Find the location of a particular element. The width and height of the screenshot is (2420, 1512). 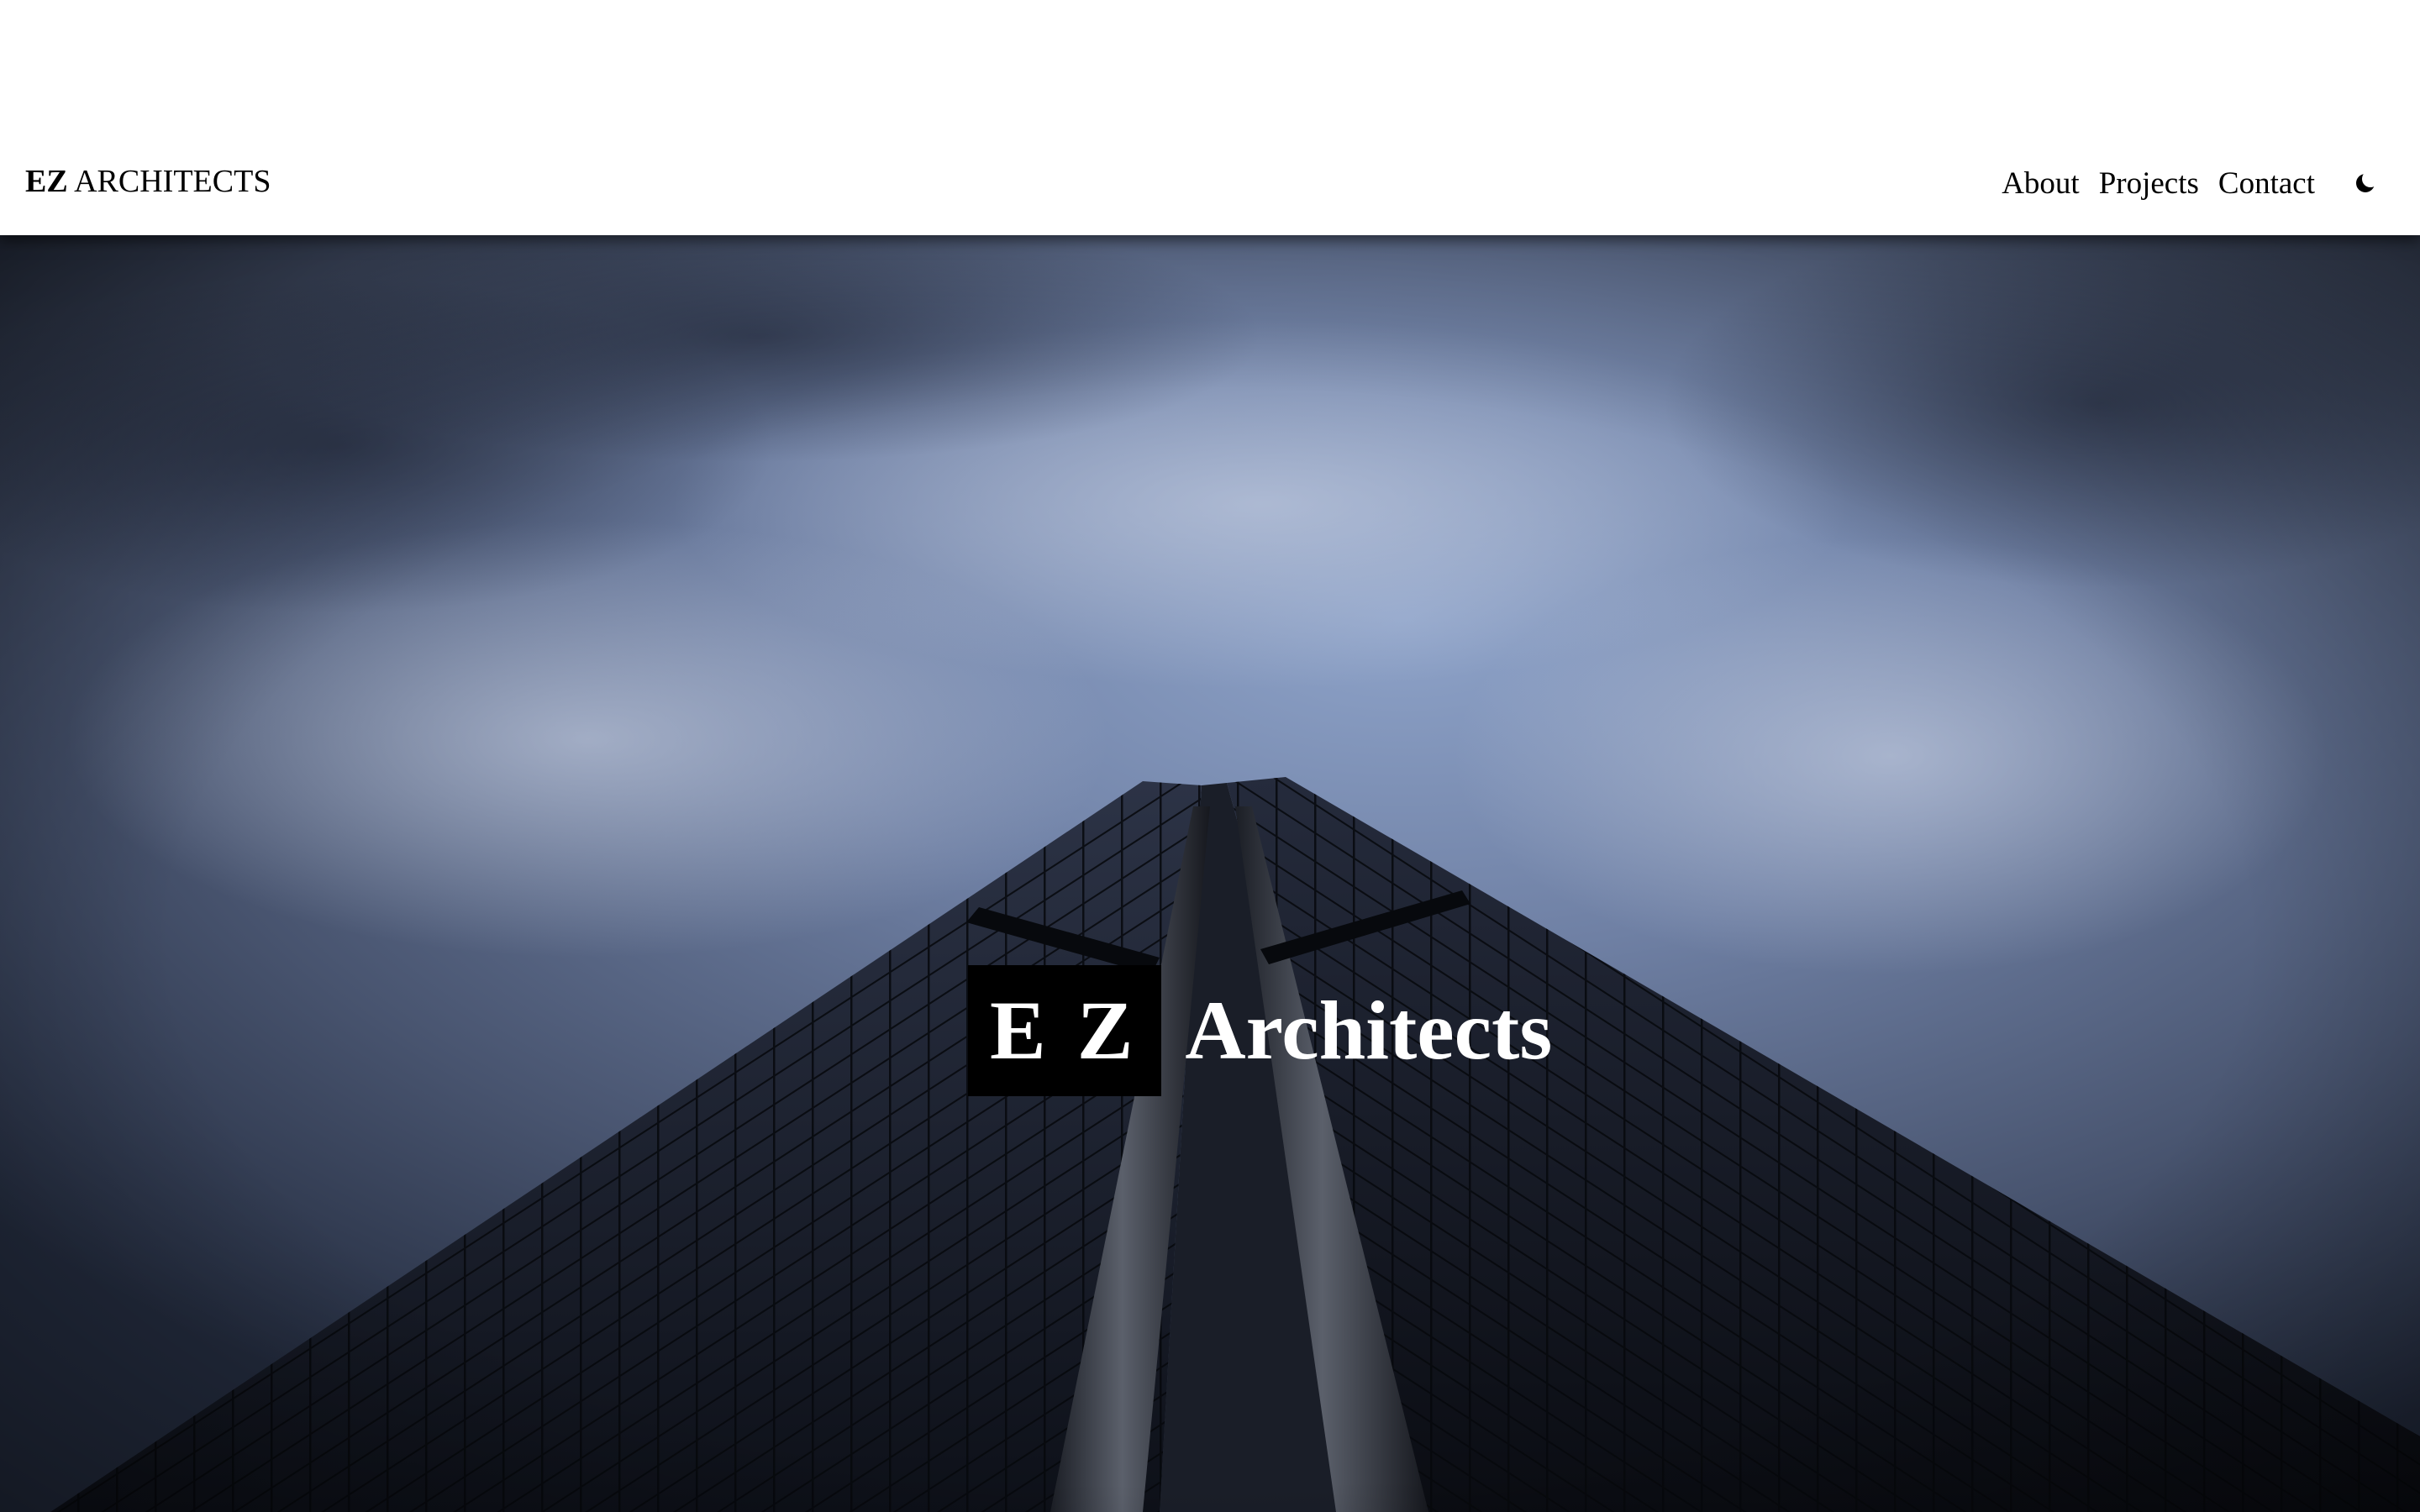

brand-logo: EZ ARCHITECTS is located at coordinates (148, 181).